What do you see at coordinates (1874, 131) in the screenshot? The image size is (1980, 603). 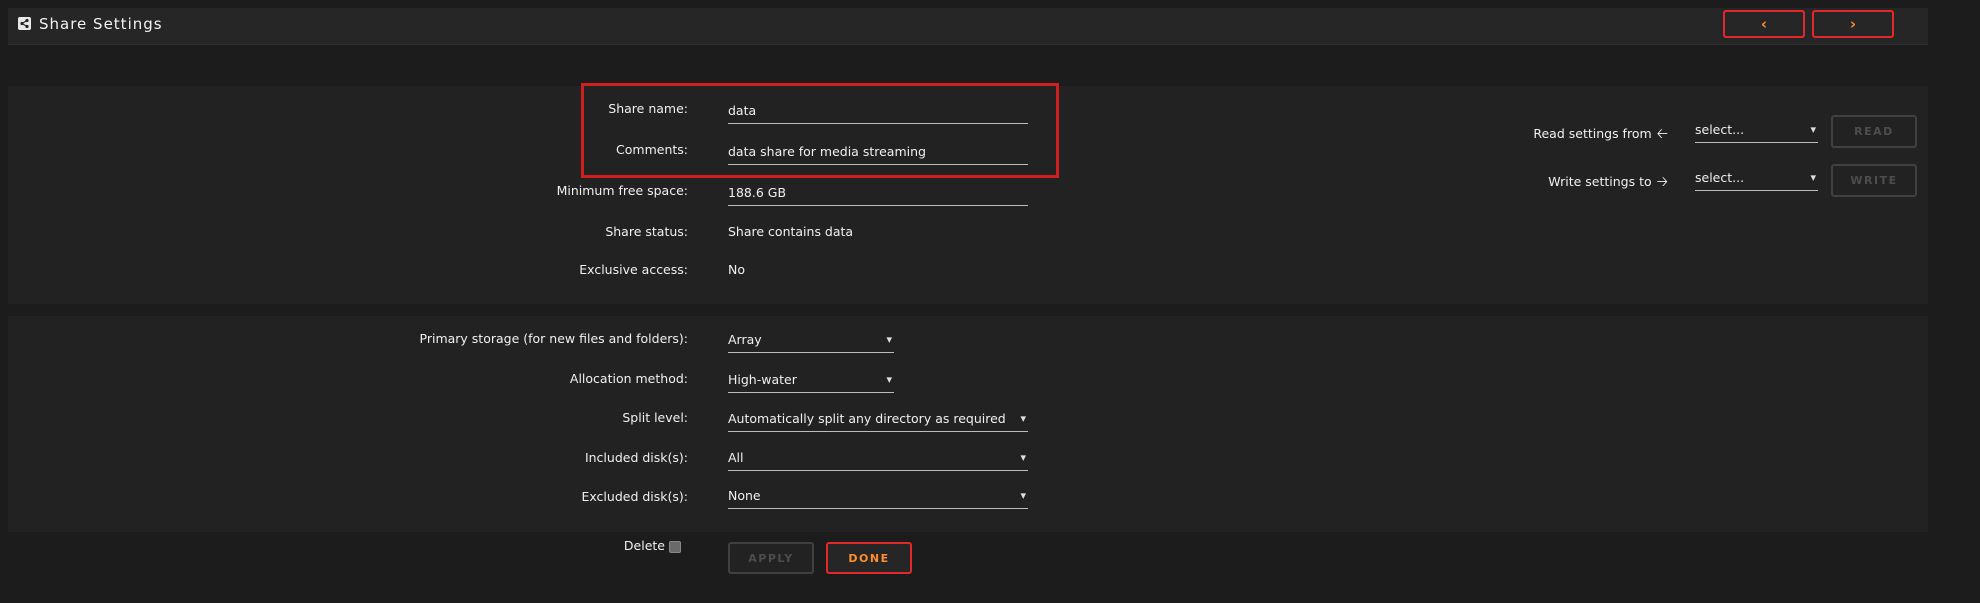 I see `read-button: READ` at bounding box center [1874, 131].